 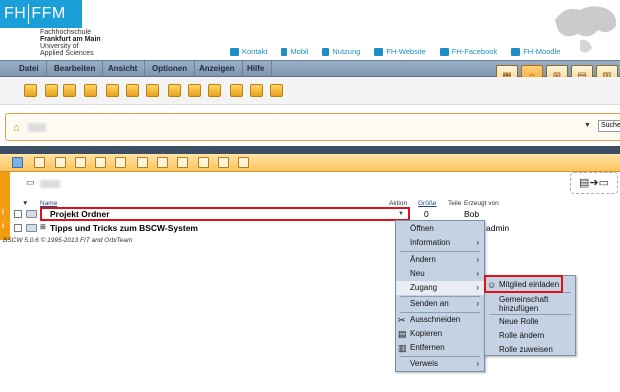 I want to click on menu-item-cut: ✂ Ausschneiden, so click(x=440, y=320).